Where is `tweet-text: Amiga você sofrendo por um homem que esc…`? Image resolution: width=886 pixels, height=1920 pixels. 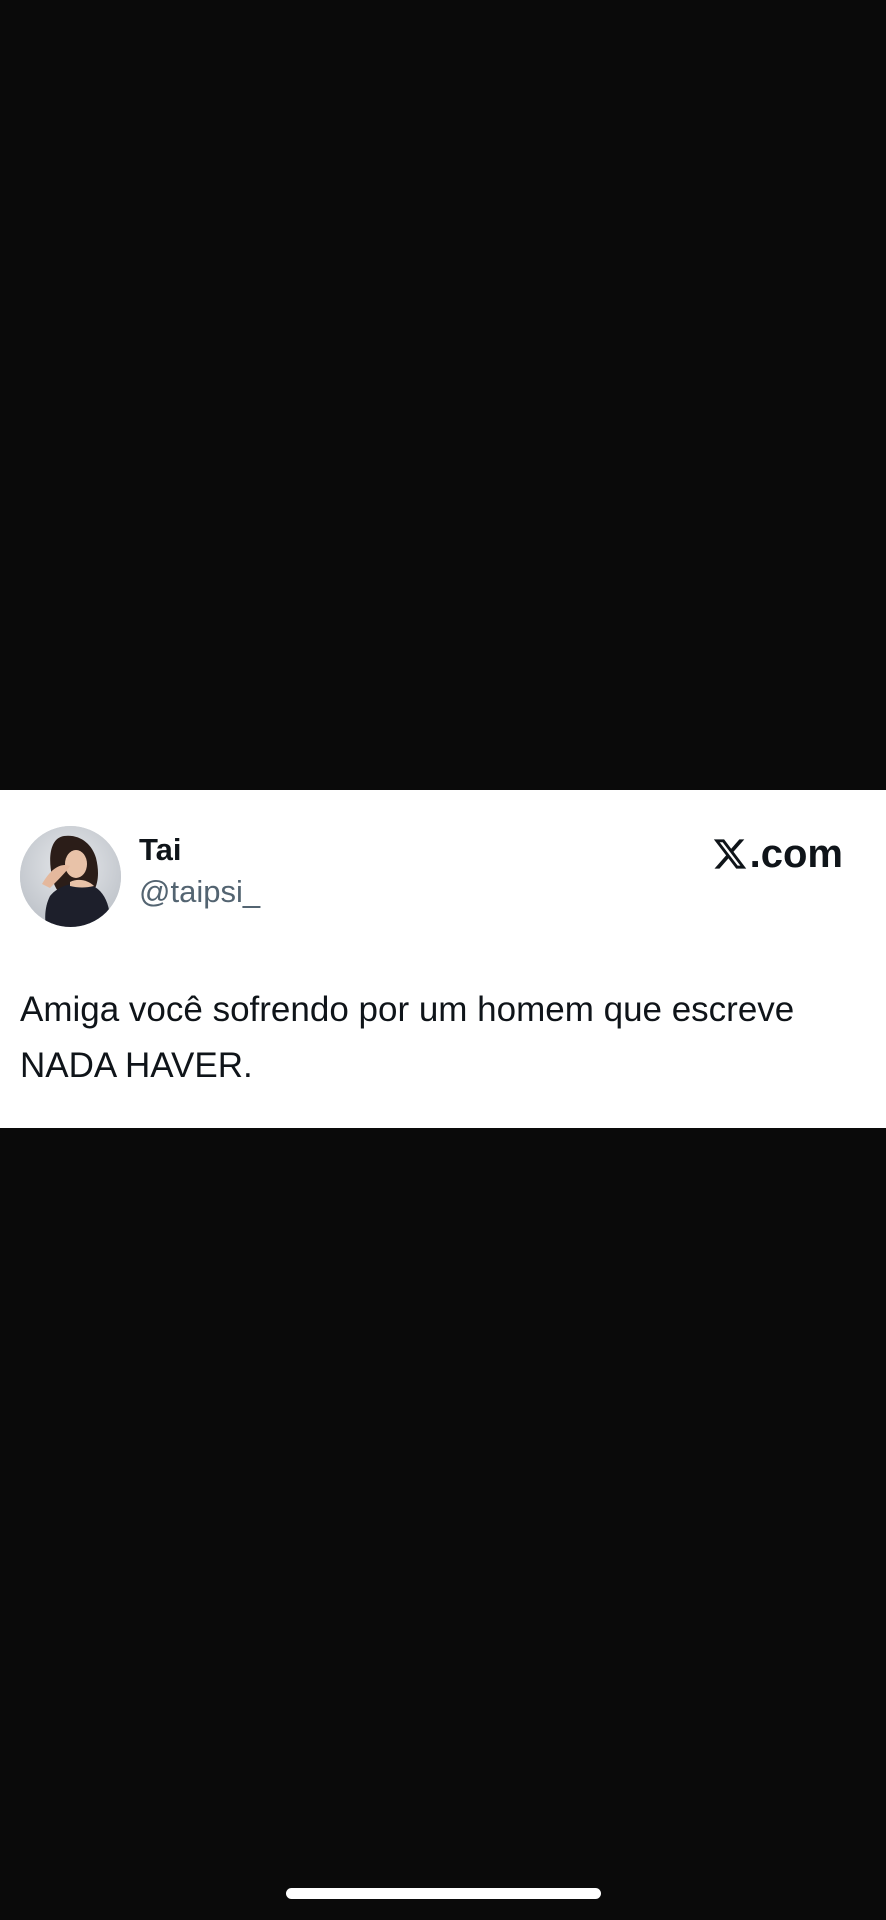 tweet-text: Amiga você sofrendo por um homem que esc… is located at coordinates (407, 1037).